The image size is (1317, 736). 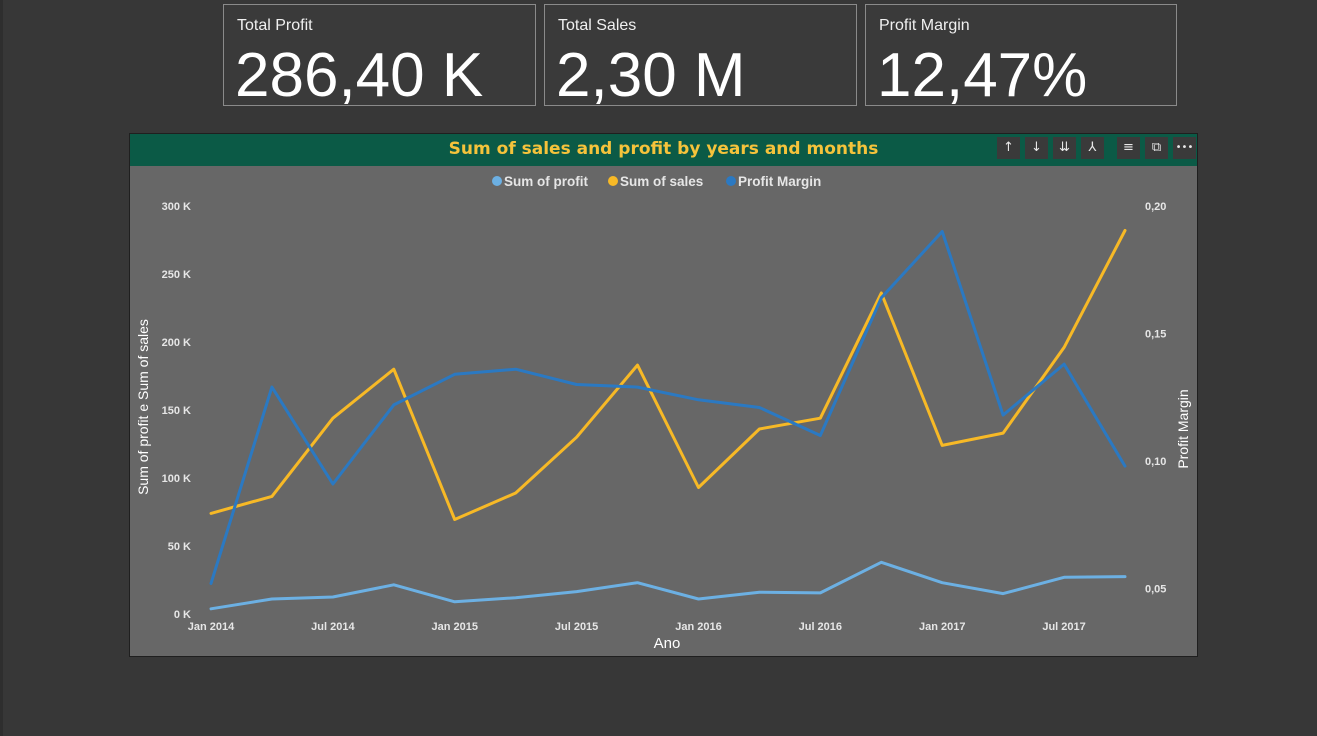 I want to click on arrow-down-icon: ↓, so click(x=1036, y=148).